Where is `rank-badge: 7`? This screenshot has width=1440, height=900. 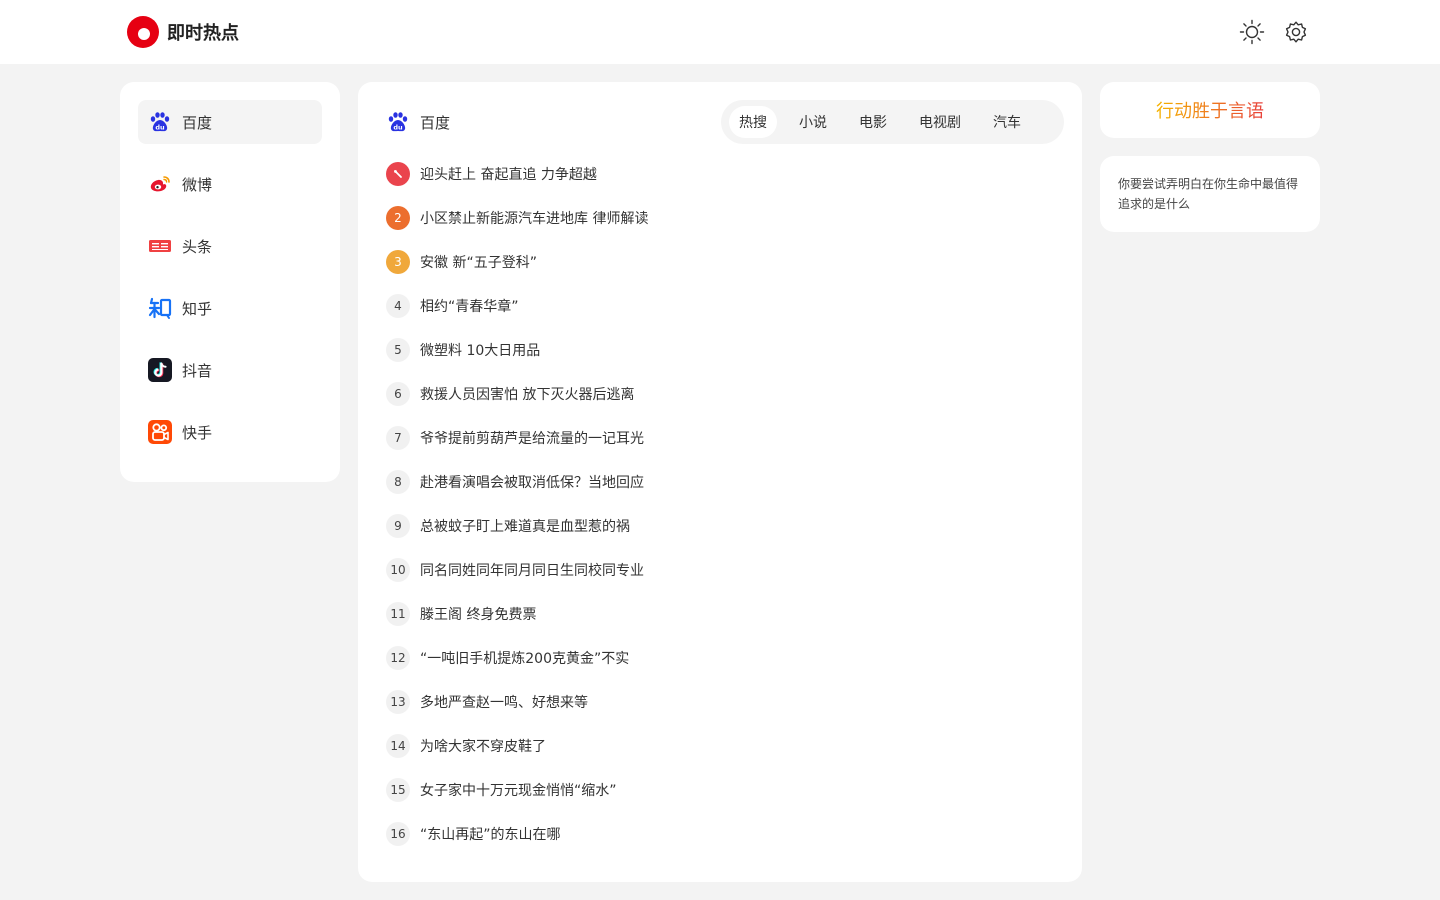 rank-badge: 7 is located at coordinates (398, 438).